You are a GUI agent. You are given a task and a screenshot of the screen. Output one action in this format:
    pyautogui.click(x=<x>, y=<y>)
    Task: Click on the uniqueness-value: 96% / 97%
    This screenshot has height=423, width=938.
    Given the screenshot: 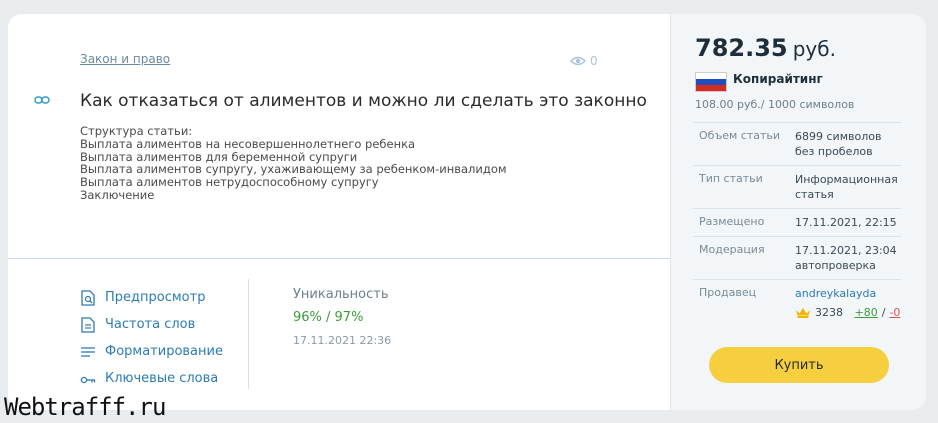 What is the action you would take?
    pyautogui.click(x=328, y=317)
    